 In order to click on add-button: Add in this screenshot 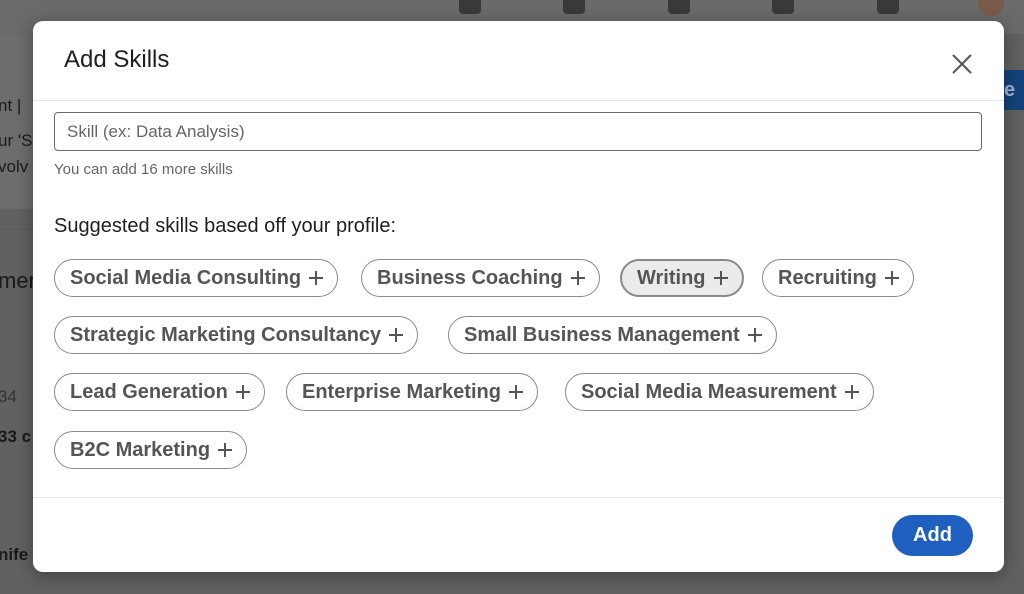, I will do `click(932, 535)`.